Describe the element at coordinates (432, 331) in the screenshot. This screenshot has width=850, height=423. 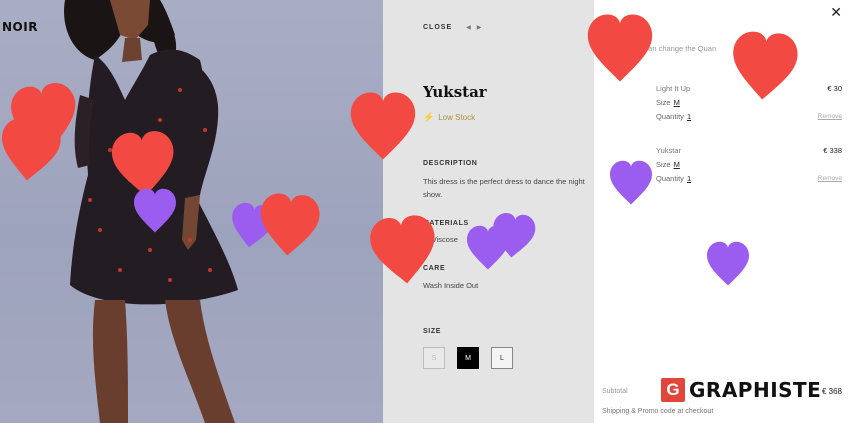
I see `size-heading: SIZE` at that location.